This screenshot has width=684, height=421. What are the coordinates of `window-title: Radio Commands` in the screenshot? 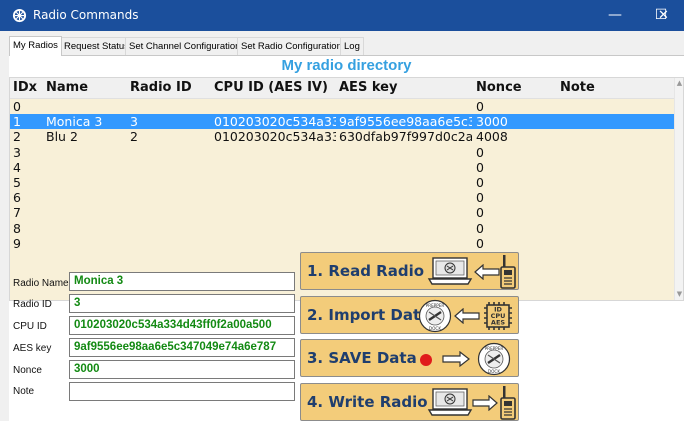 It's located at (86, 15).